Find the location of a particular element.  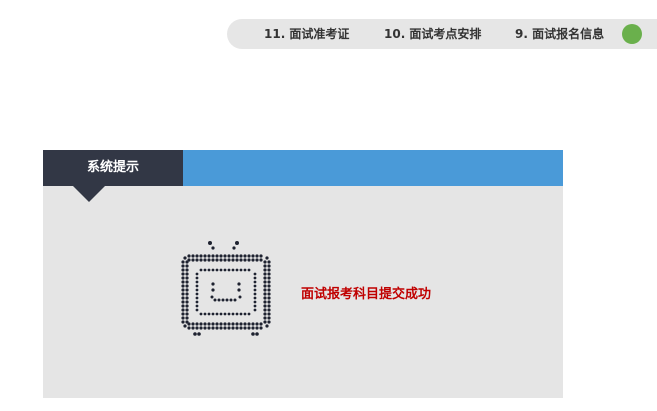

tab-pointer-arrow is located at coordinates (89, 194).